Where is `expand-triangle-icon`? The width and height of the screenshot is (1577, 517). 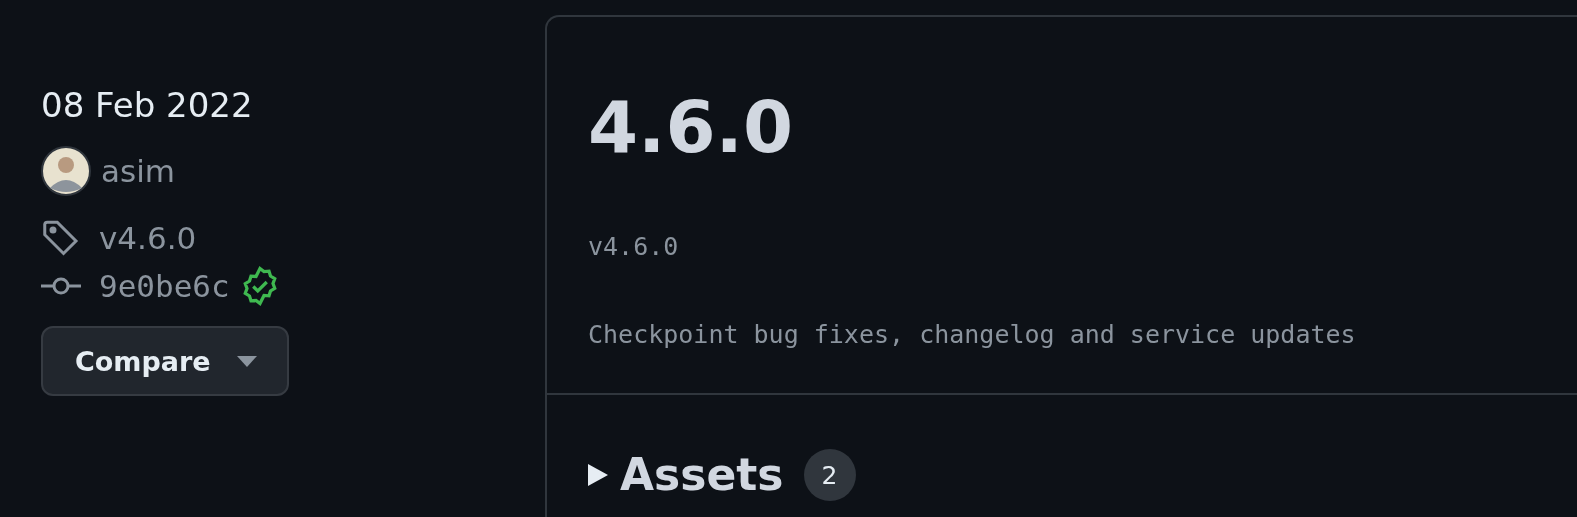 expand-triangle-icon is located at coordinates (598, 475).